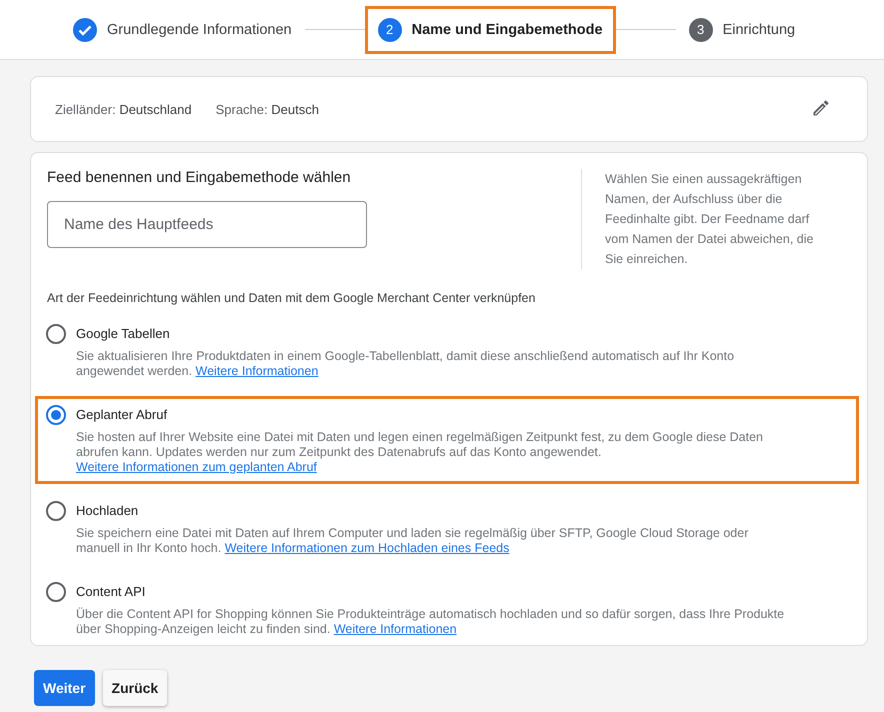 The height and width of the screenshot is (712, 884). I want to click on step-number: 2, so click(390, 30).